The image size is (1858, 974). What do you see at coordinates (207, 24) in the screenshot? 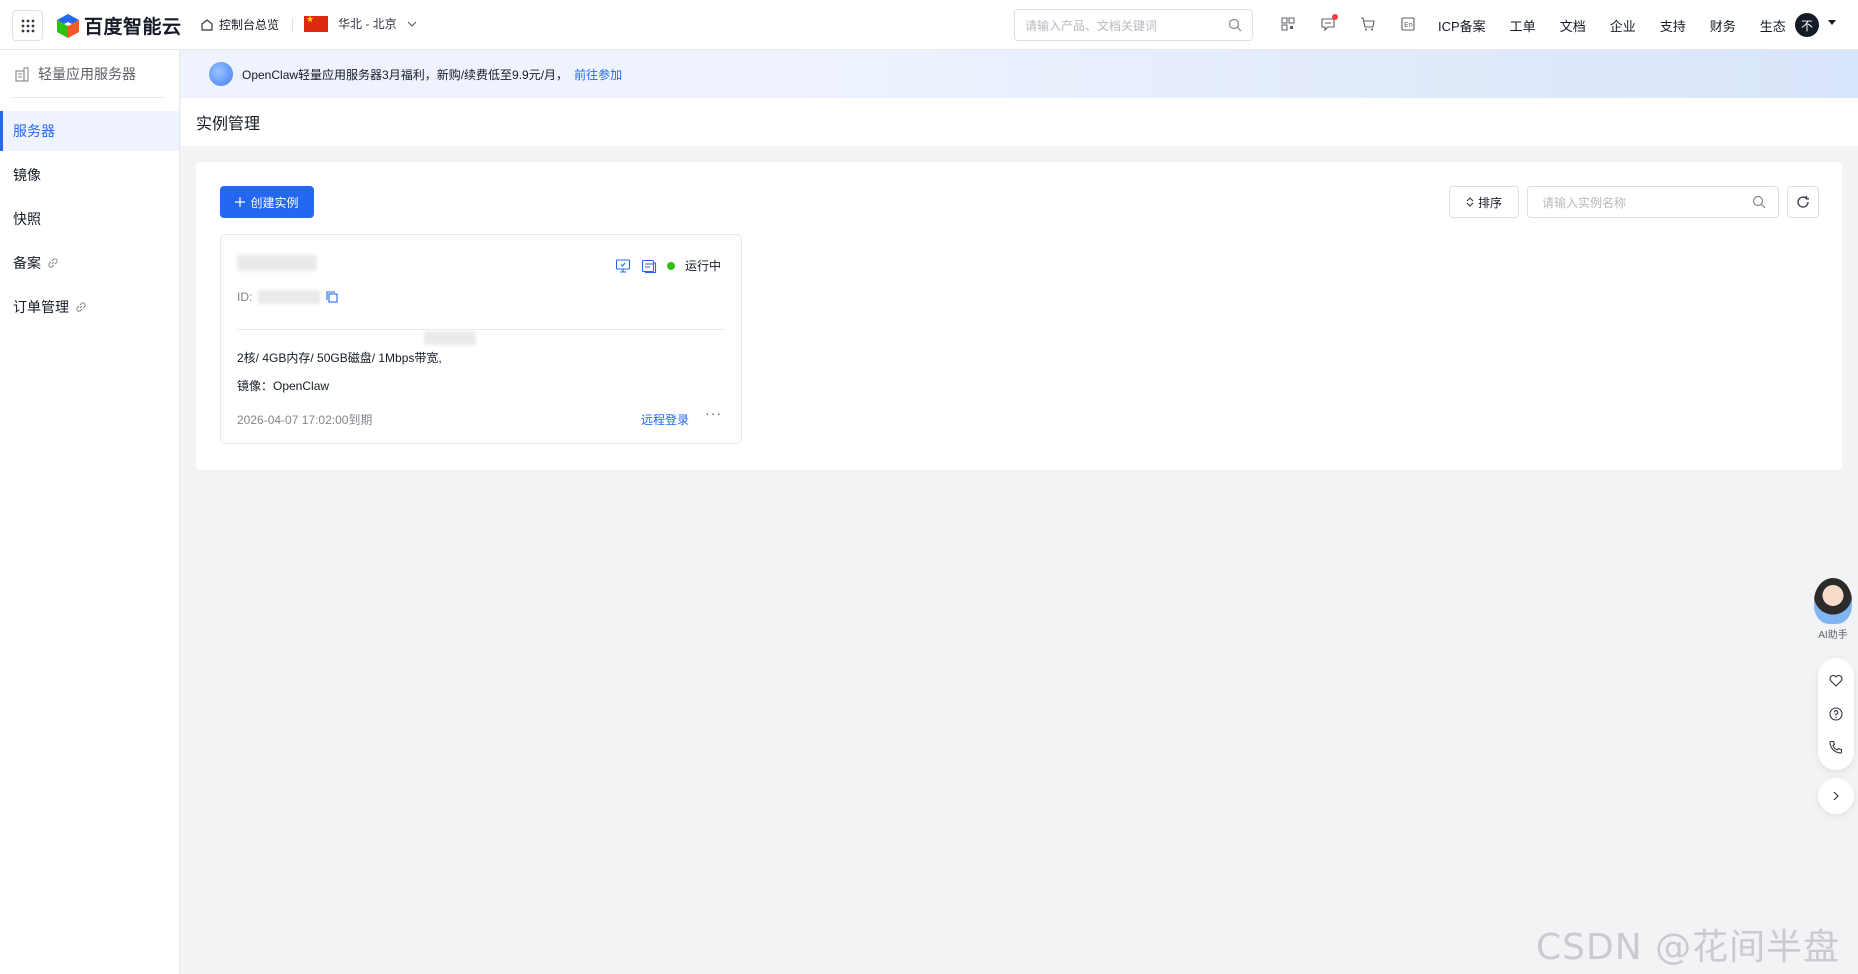
I see `home-icon` at bounding box center [207, 24].